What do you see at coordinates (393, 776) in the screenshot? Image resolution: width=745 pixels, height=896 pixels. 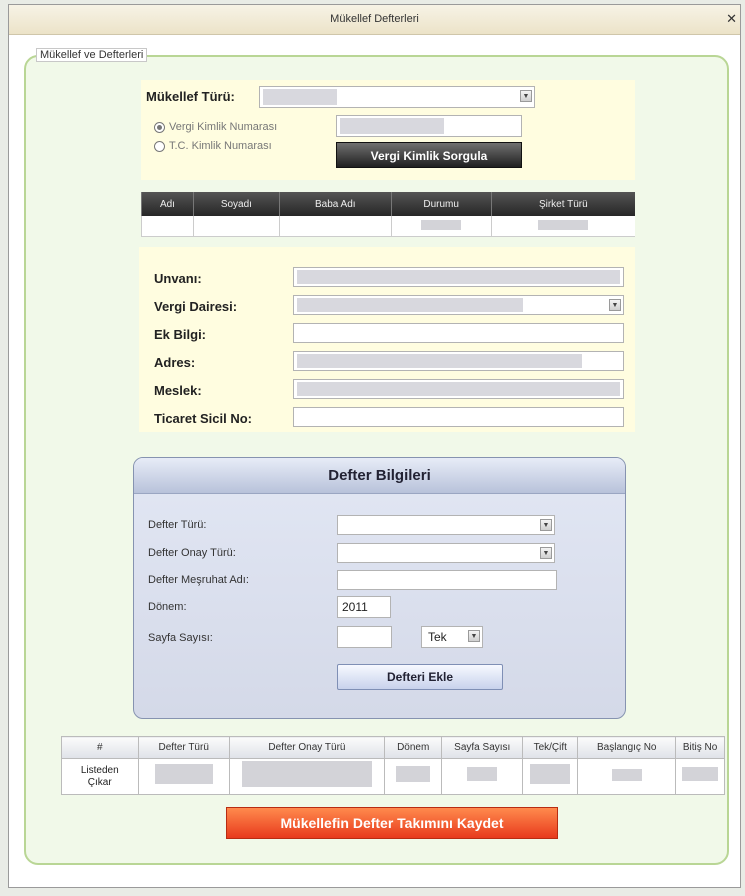 I see `table-row: Listeden Çıkar` at bounding box center [393, 776].